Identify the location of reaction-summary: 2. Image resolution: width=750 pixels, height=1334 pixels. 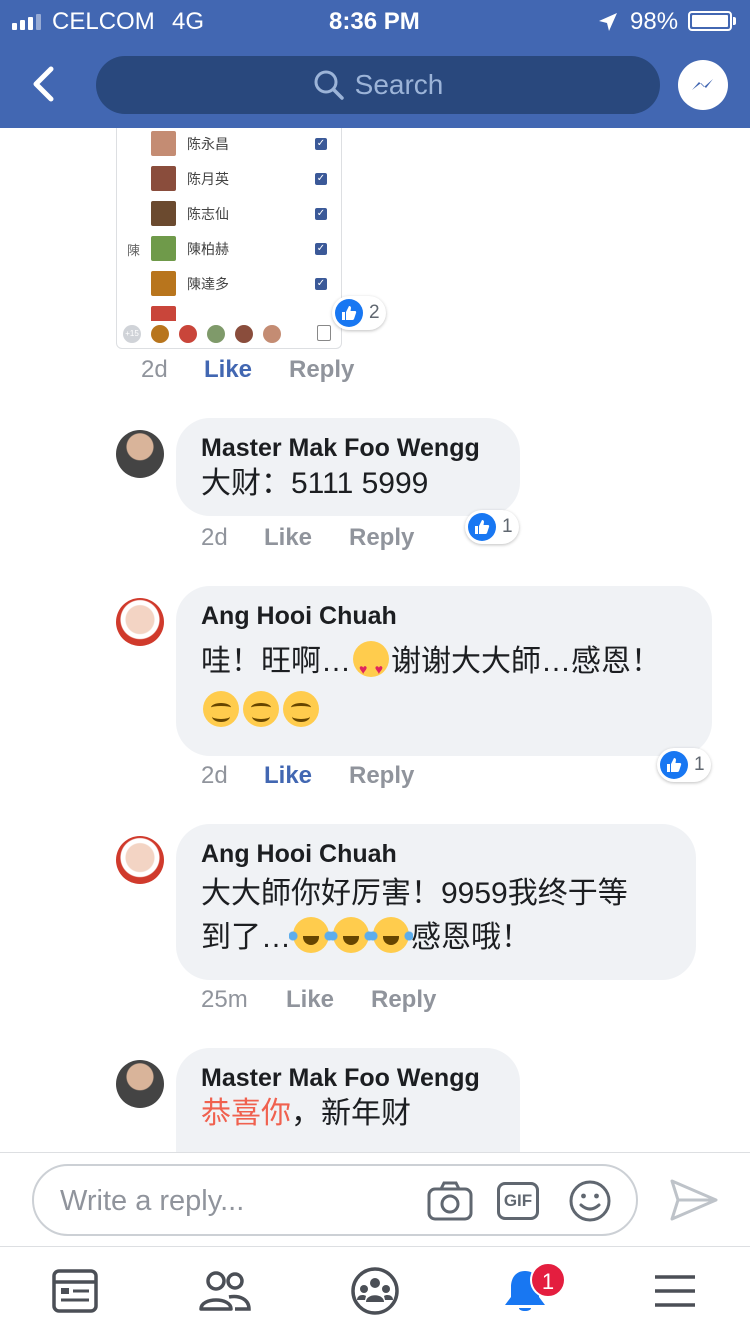
(359, 313).